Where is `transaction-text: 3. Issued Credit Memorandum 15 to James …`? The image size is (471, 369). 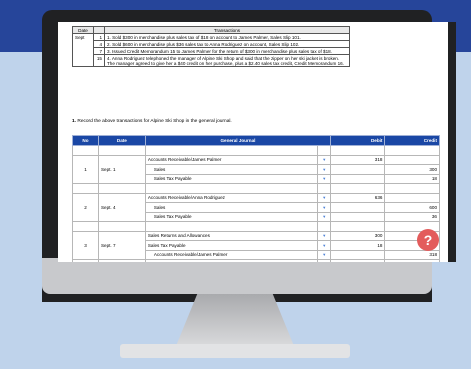
transaction-text: 3. Issued Credit Memorandum 15 to James … is located at coordinates (227, 51).